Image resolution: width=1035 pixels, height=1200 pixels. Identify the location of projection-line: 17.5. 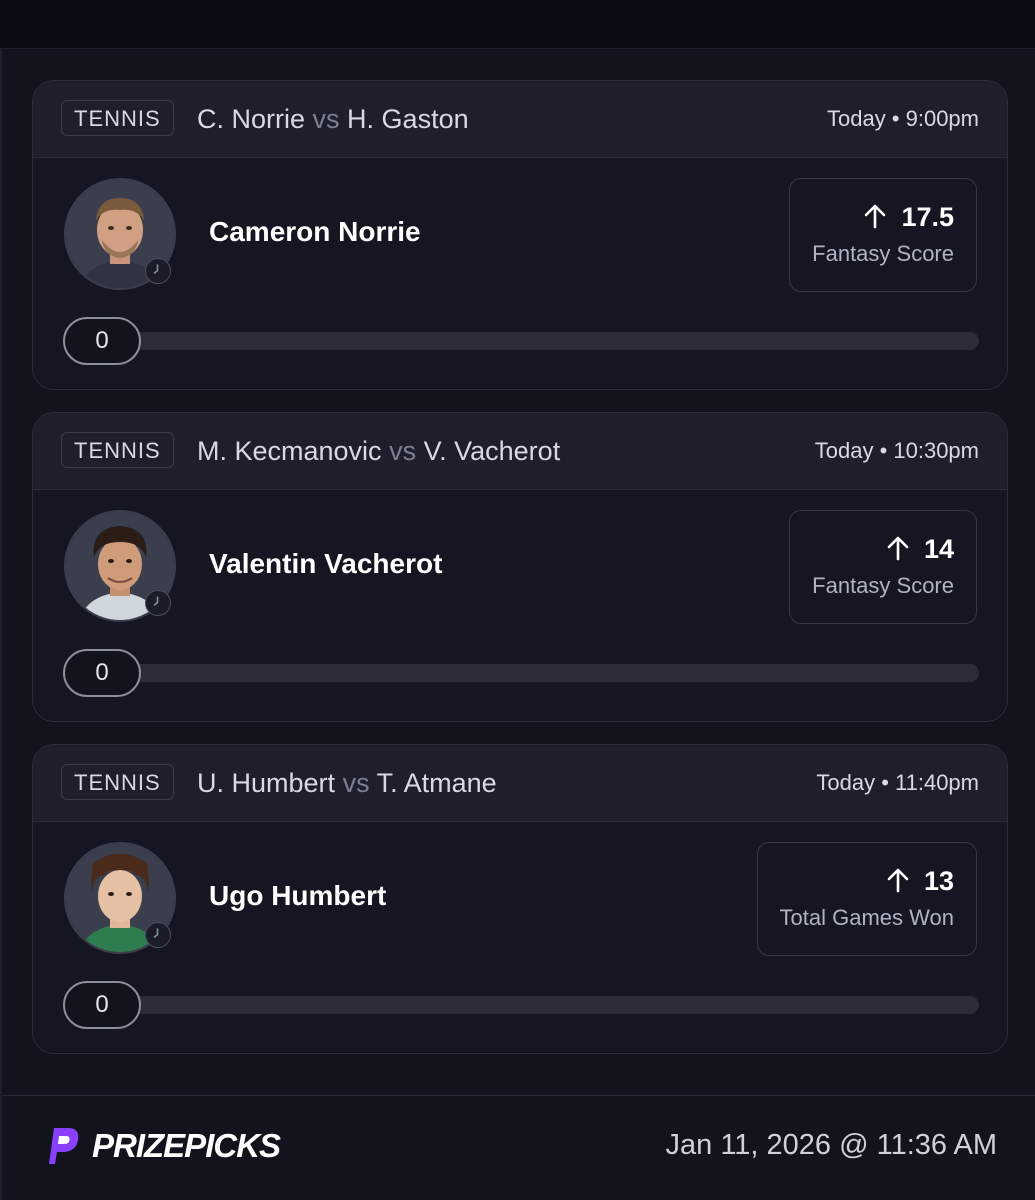
(883, 218).